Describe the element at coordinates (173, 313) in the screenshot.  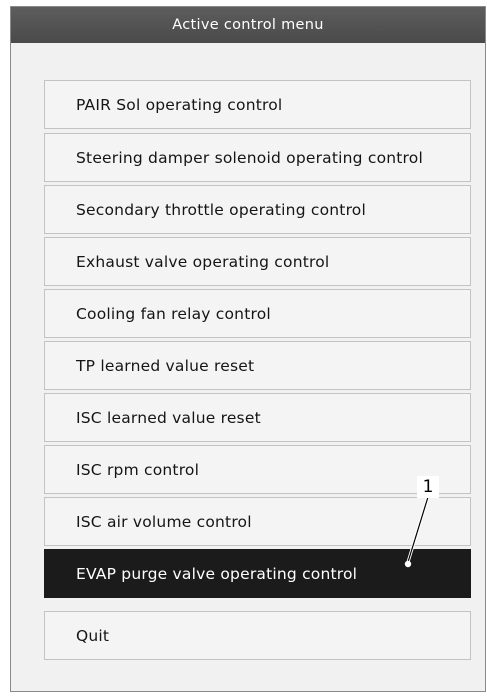
I see `menu-item-label: Cooling fan relay control` at that location.